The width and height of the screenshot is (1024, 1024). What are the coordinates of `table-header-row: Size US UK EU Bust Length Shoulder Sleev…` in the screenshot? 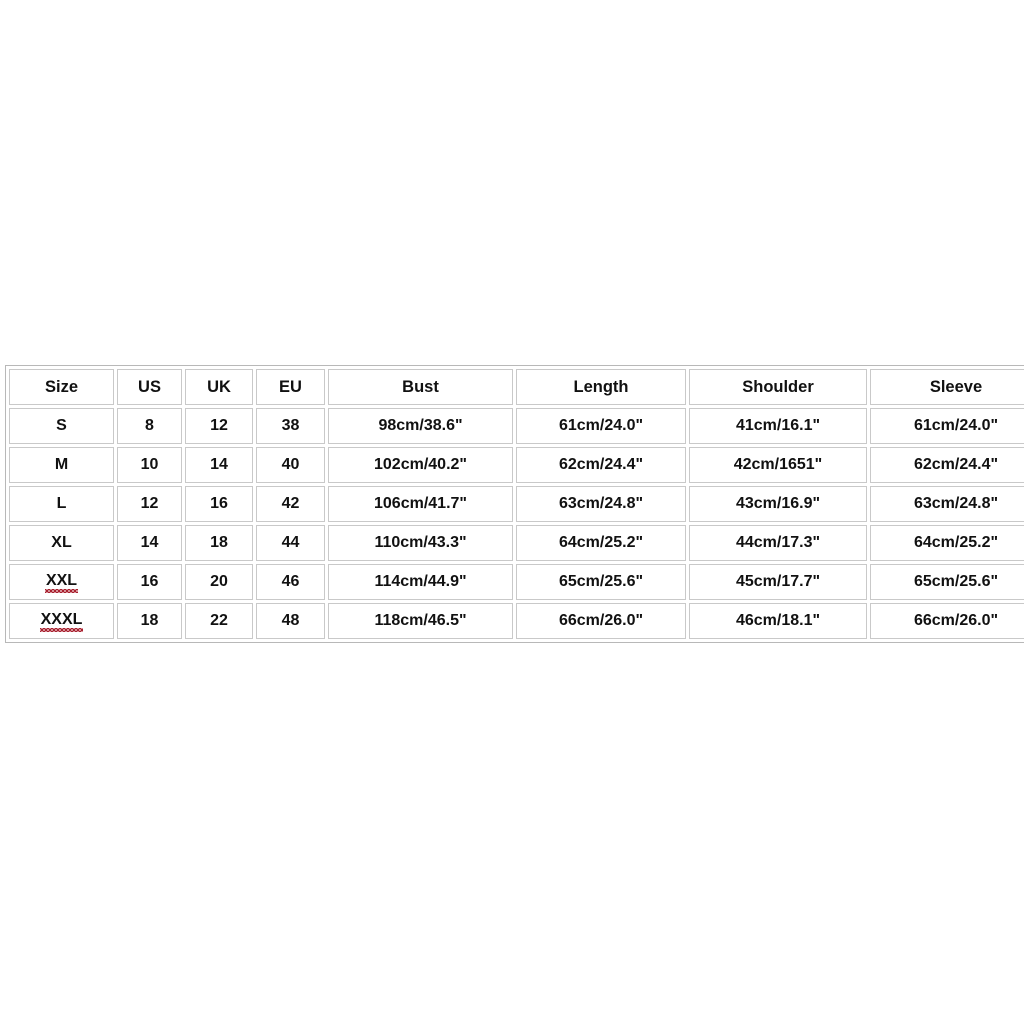 It's located at (516, 387).